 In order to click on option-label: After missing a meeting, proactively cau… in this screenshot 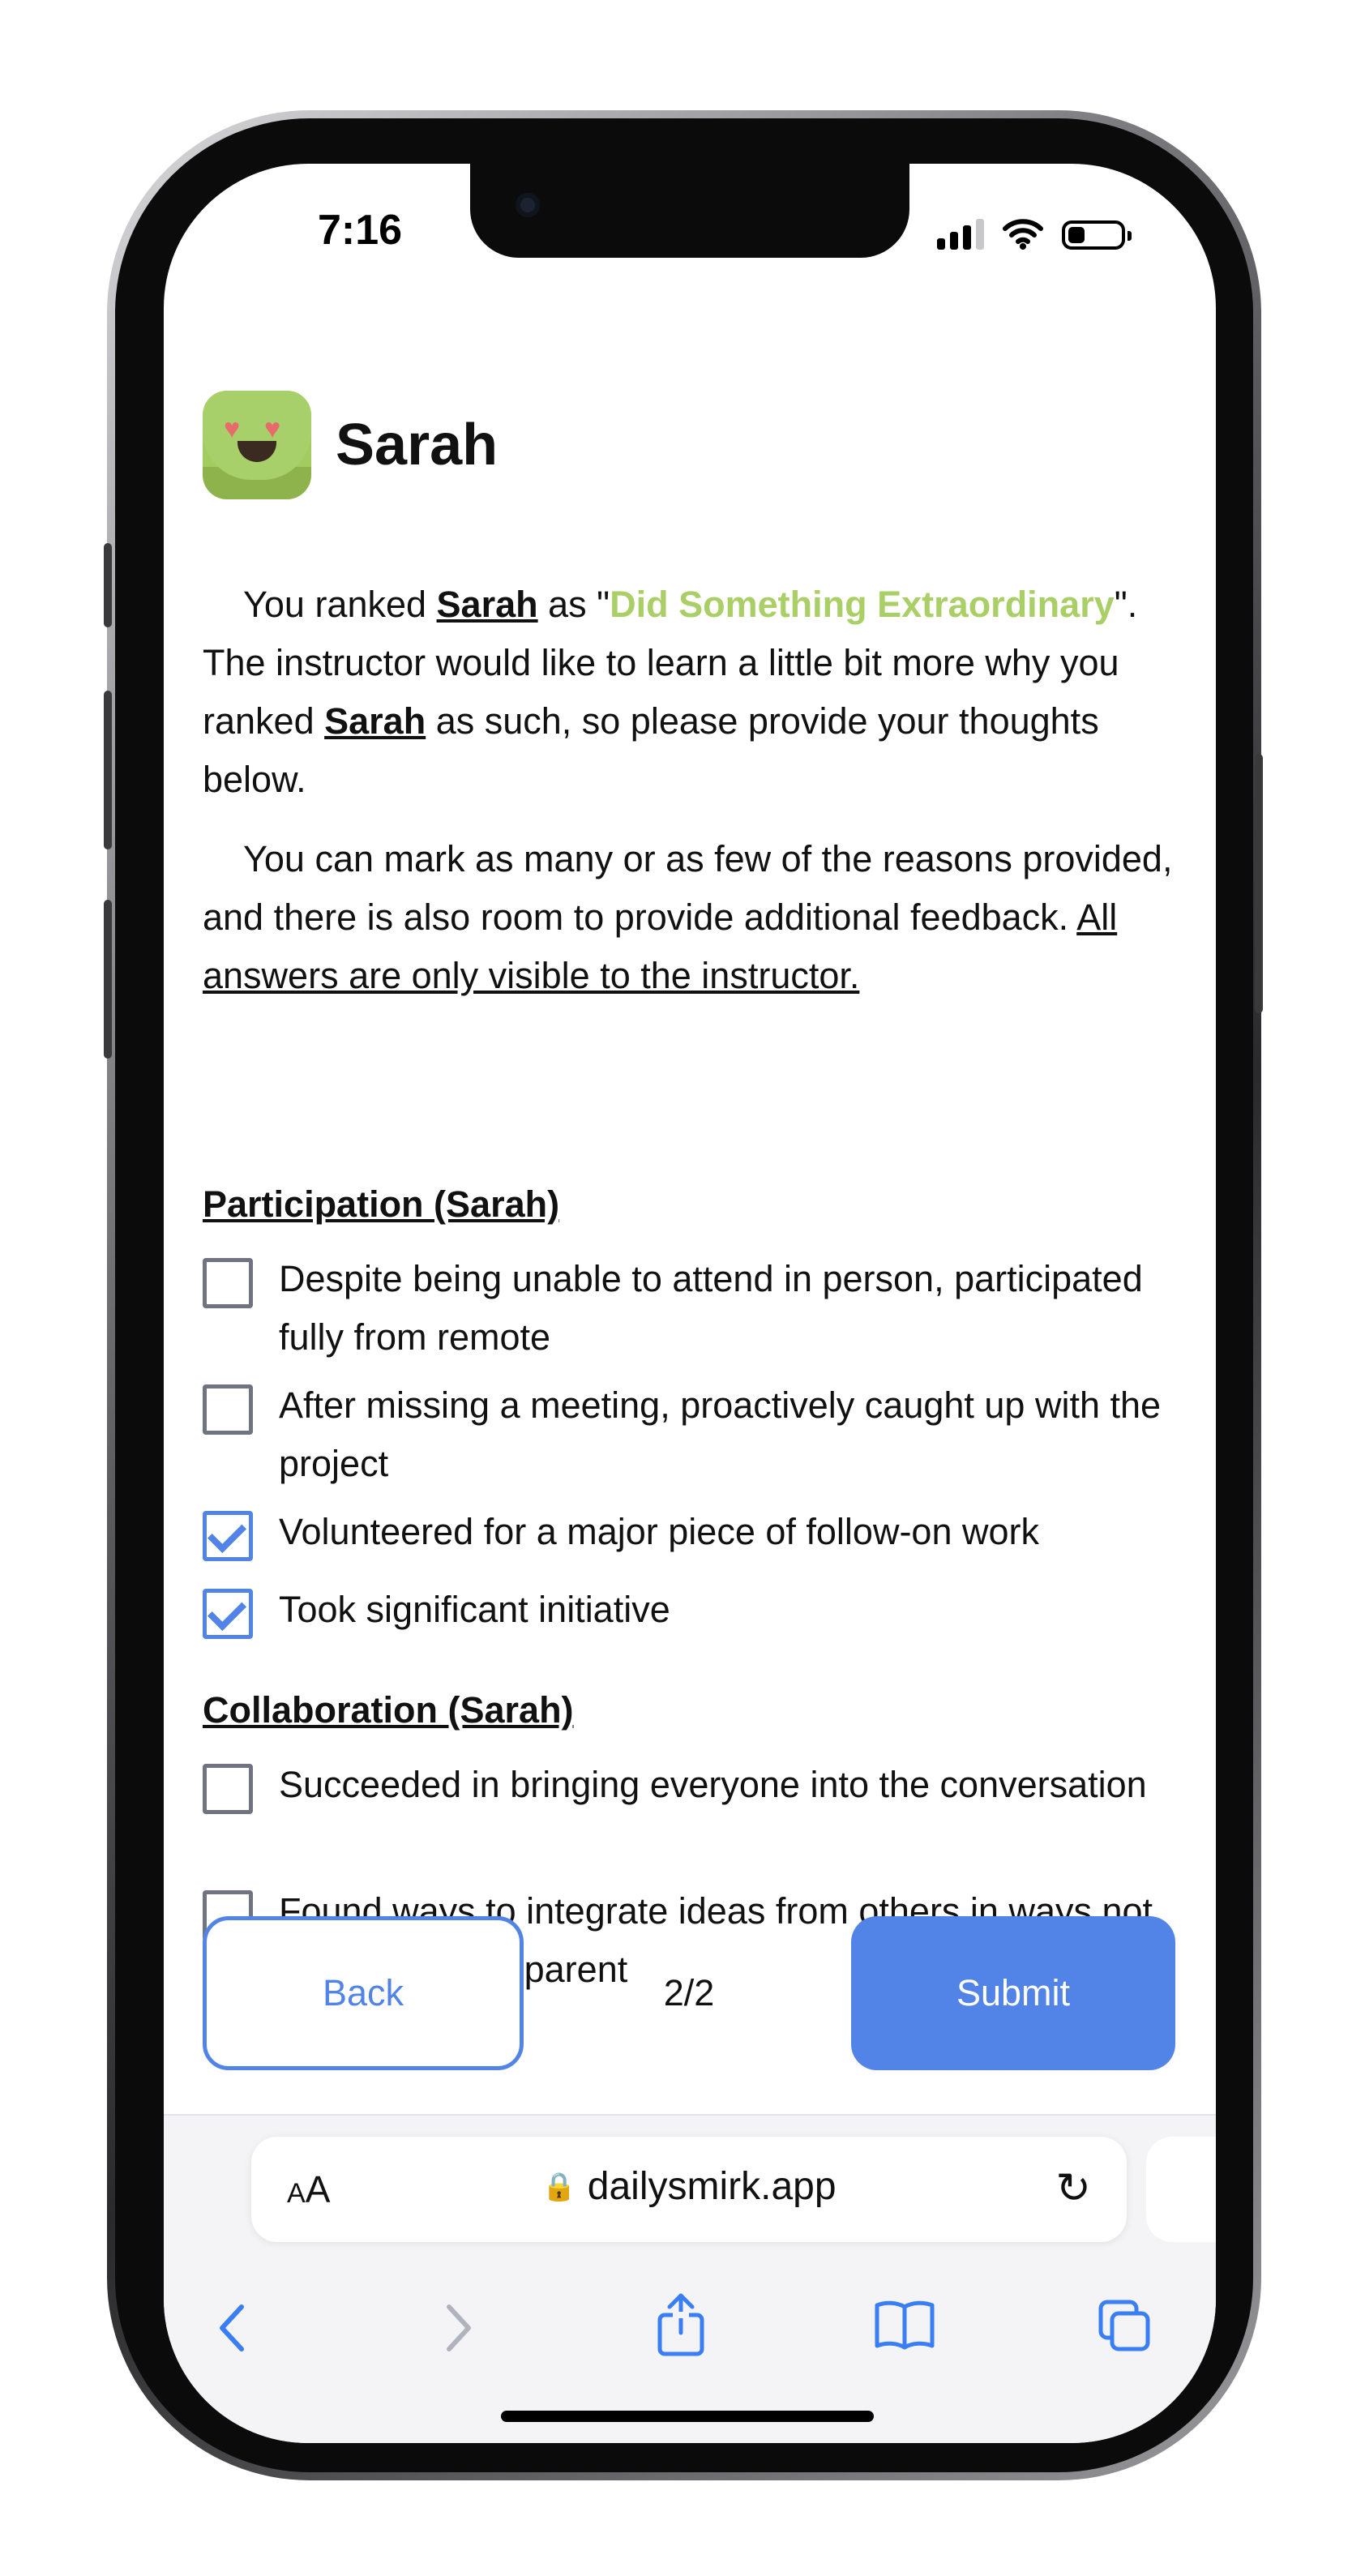, I will do `click(720, 1434)`.